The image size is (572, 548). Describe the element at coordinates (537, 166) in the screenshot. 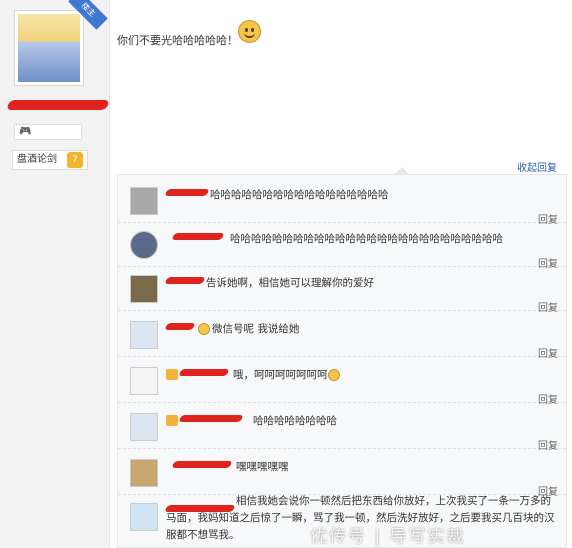

I see `collapse-replies-link: 收起回复` at that location.